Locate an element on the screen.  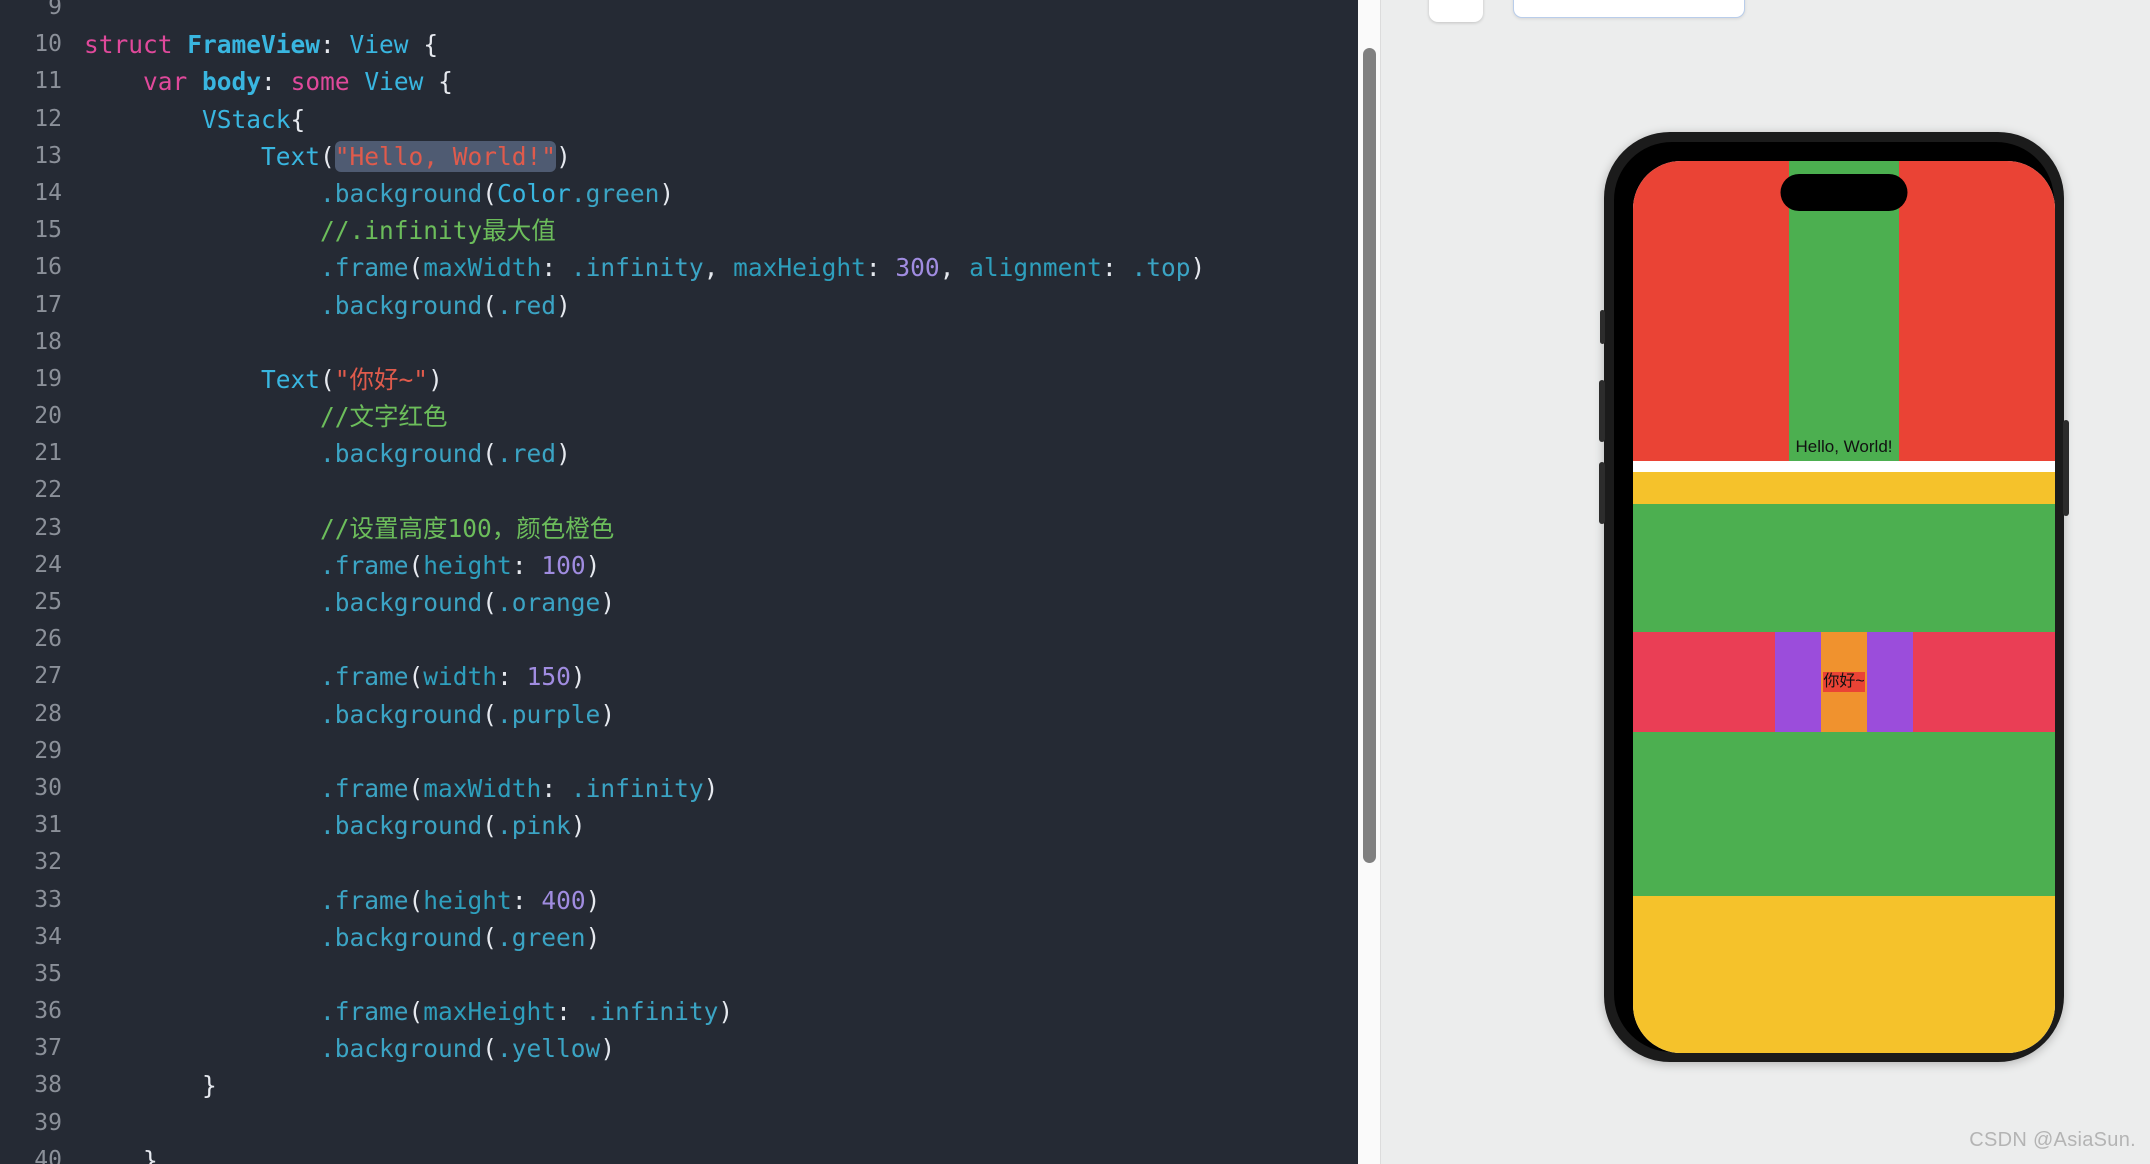
code-line: 35 is located at coordinates (679, 974).